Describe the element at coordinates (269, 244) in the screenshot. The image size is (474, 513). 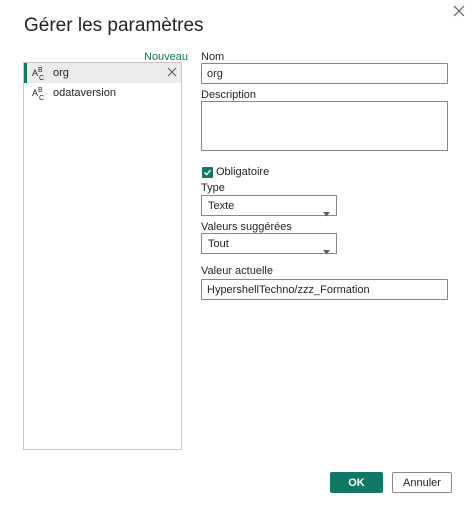
I see `suggested-values-select: Tout` at that location.